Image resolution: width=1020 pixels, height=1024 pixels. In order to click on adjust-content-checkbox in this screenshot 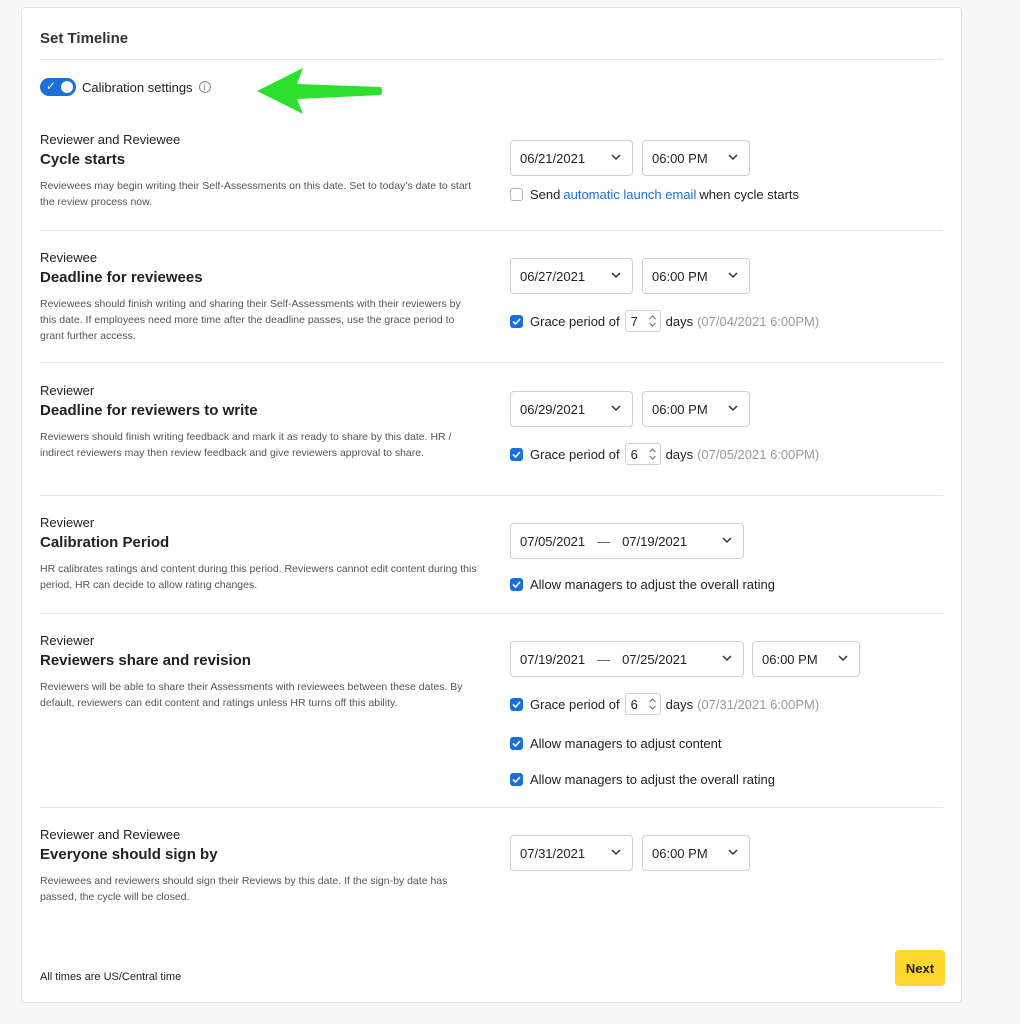, I will do `click(516, 743)`.